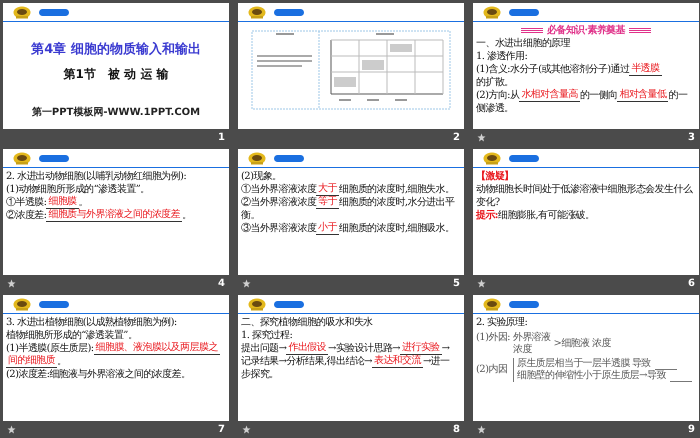 The image size is (700, 438). Describe the element at coordinates (582, 344) in the screenshot. I see `diagram-text: >细胞液 浓度` at that location.